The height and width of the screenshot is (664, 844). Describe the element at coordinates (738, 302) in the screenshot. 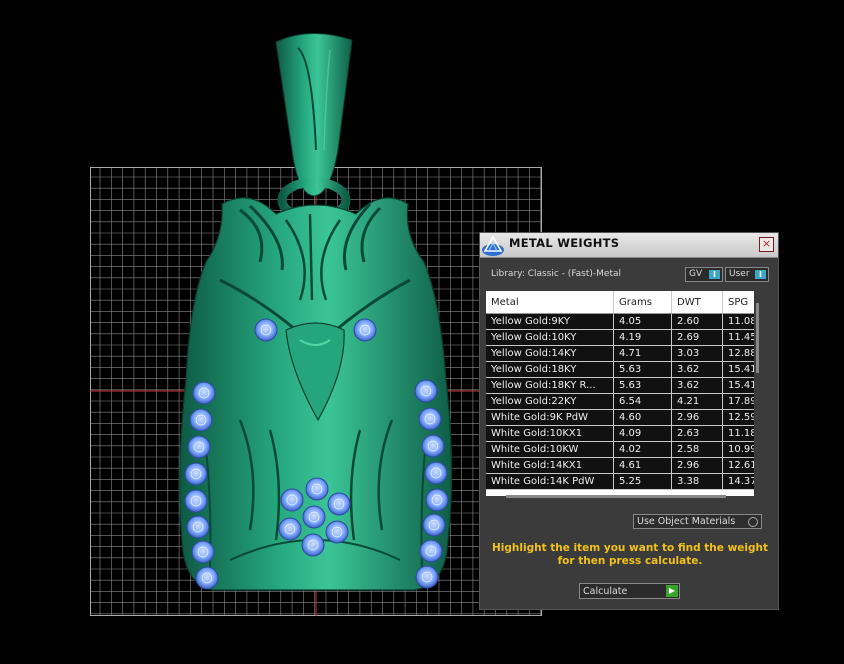

I see `column-header-spg: SPG` at that location.